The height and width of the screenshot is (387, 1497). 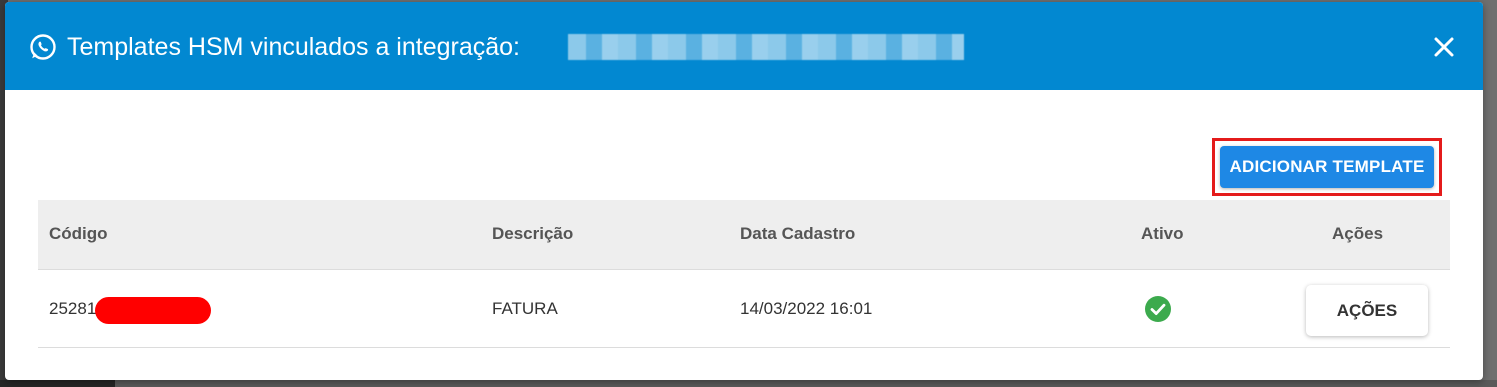 I want to click on add-template-button: ADICIONAR TEMPLATE, so click(x=1327, y=167).